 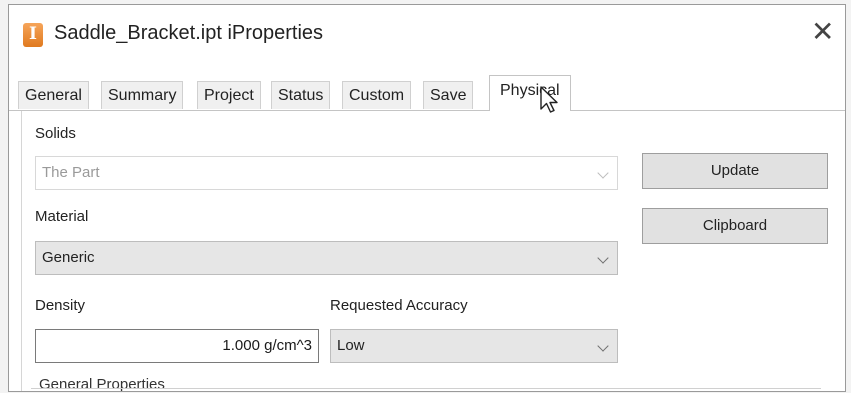 What do you see at coordinates (426, 388) in the screenshot?
I see `general-properties-divider` at bounding box center [426, 388].